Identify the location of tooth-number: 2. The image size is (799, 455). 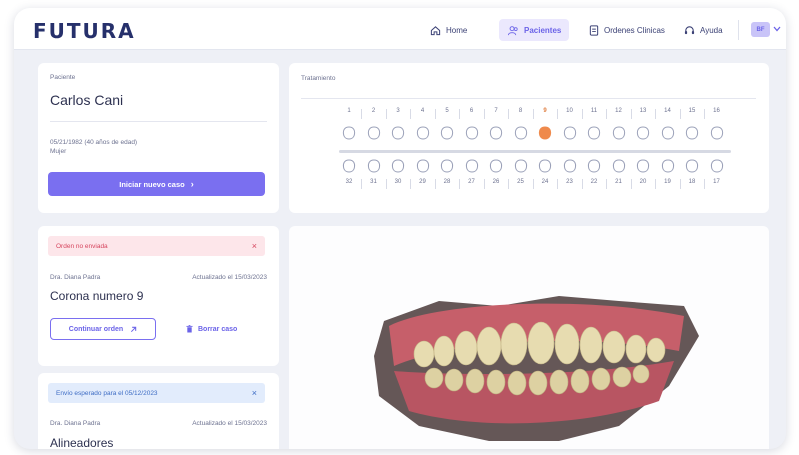
(373, 111).